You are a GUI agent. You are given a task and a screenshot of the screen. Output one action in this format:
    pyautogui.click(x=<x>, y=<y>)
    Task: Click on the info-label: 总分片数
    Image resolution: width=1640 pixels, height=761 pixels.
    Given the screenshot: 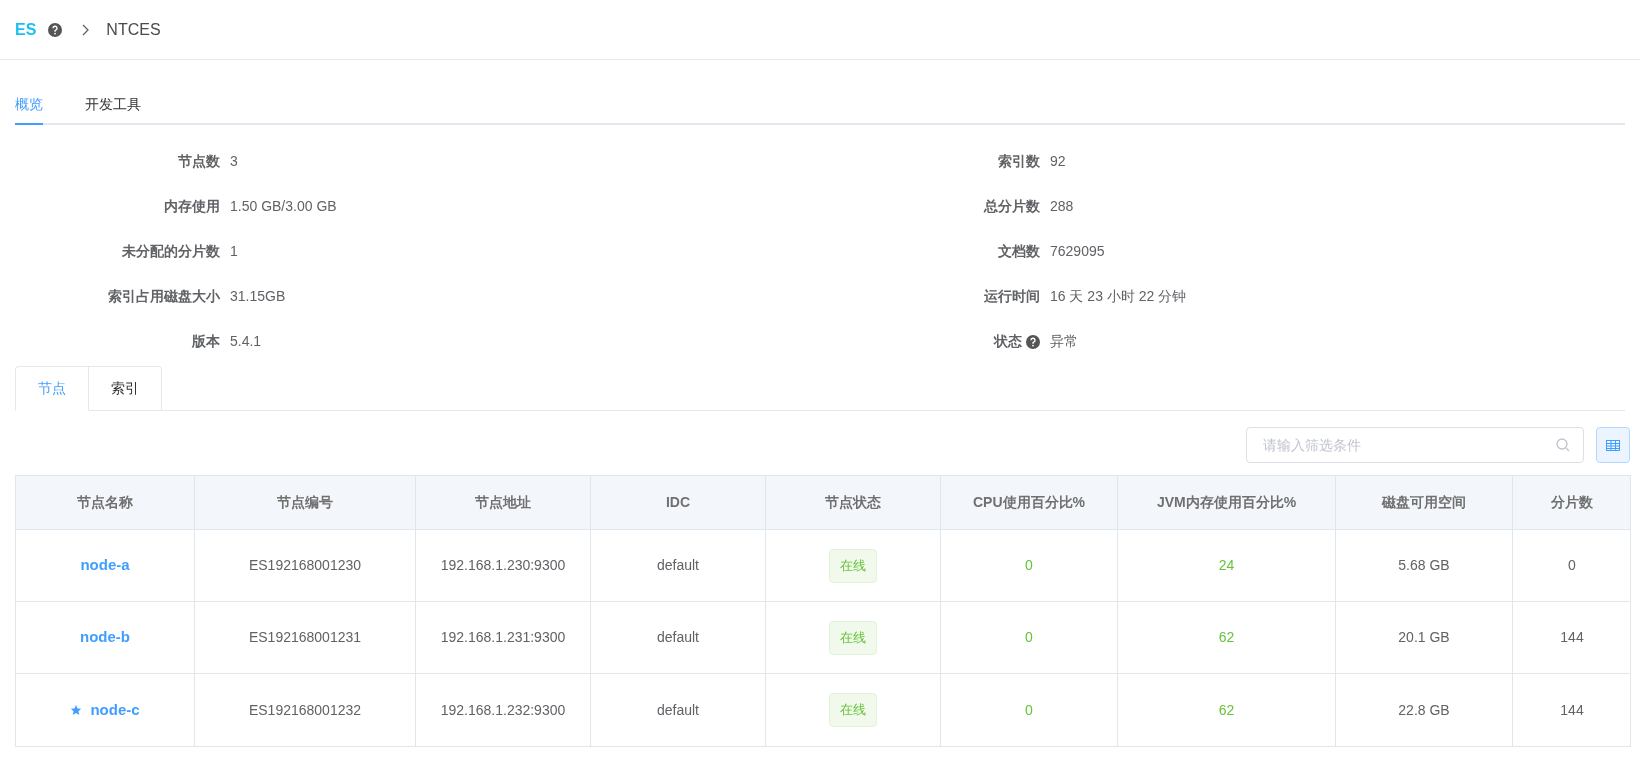 What is the action you would take?
    pyautogui.click(x=1012, y=206)
    